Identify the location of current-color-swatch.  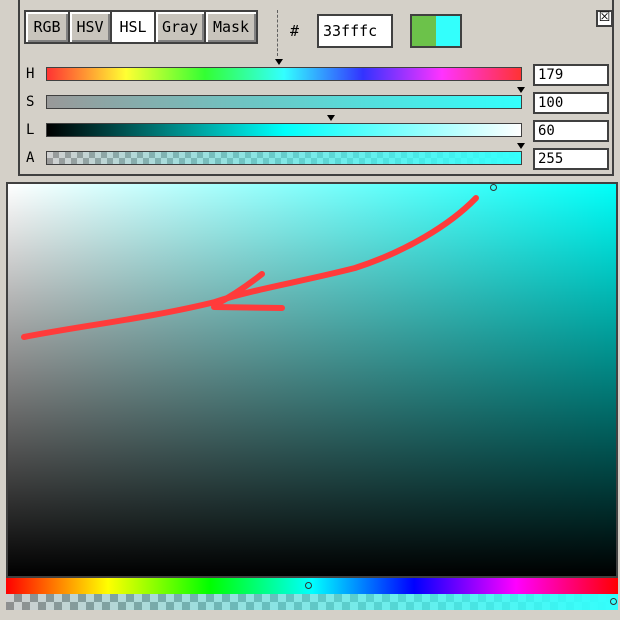
(448, 31).